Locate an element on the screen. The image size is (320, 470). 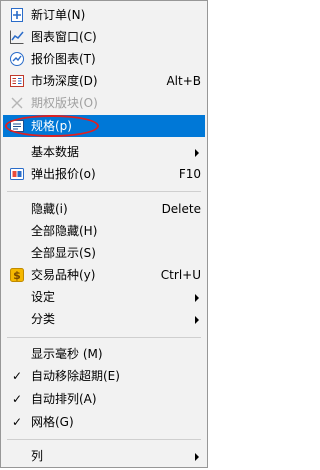
menu-item-new-order: 新订单(N) is located at coordinates (104, 15).